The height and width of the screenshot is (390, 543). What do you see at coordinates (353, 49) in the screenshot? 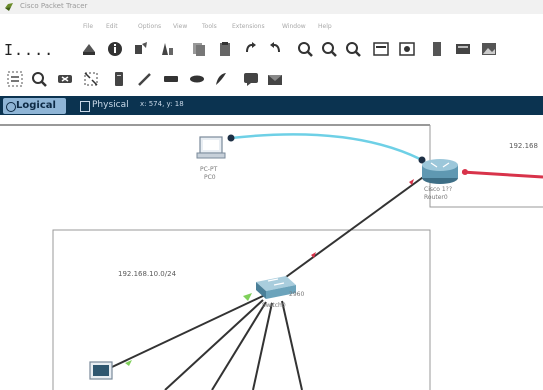
I see `zoom-out-icon` at bounding box center [353, 49].